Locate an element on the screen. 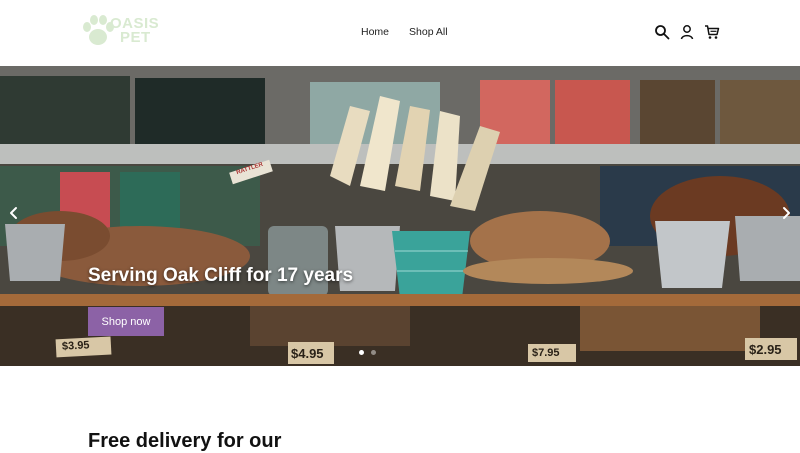 The image size is (800, 453). nav-link-shop-all: Shop All is located at coordinates (428, 32).